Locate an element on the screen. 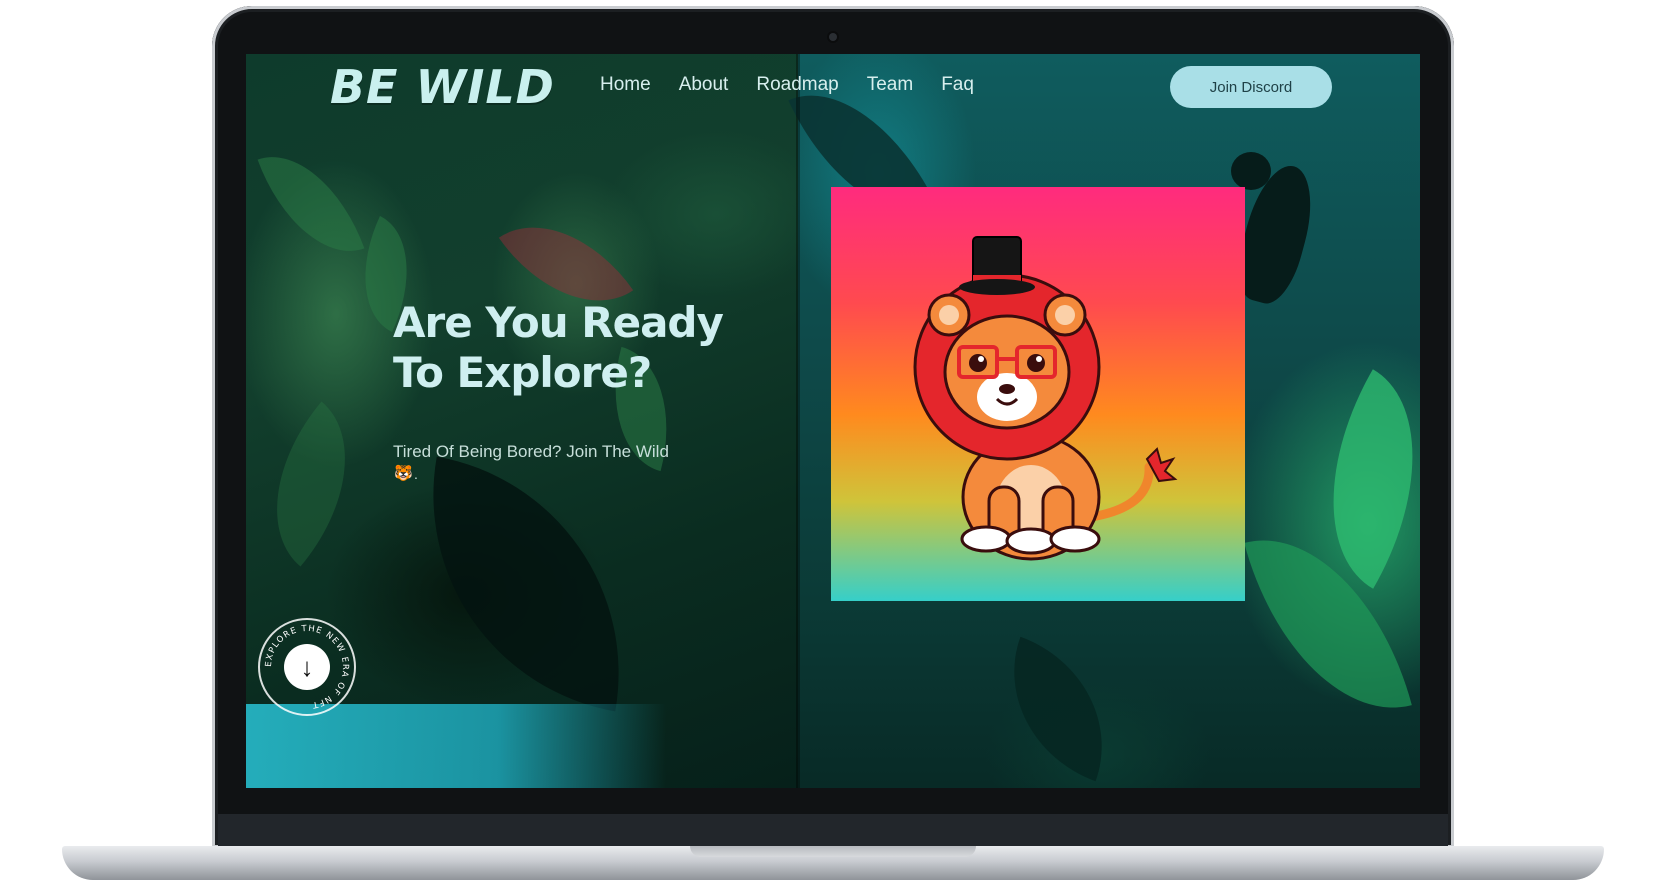 This screenshot has height=895, width=1666. hero-subtitle: Tired Of Being Bored? Join The Wild is located at coordinates (531, 451).